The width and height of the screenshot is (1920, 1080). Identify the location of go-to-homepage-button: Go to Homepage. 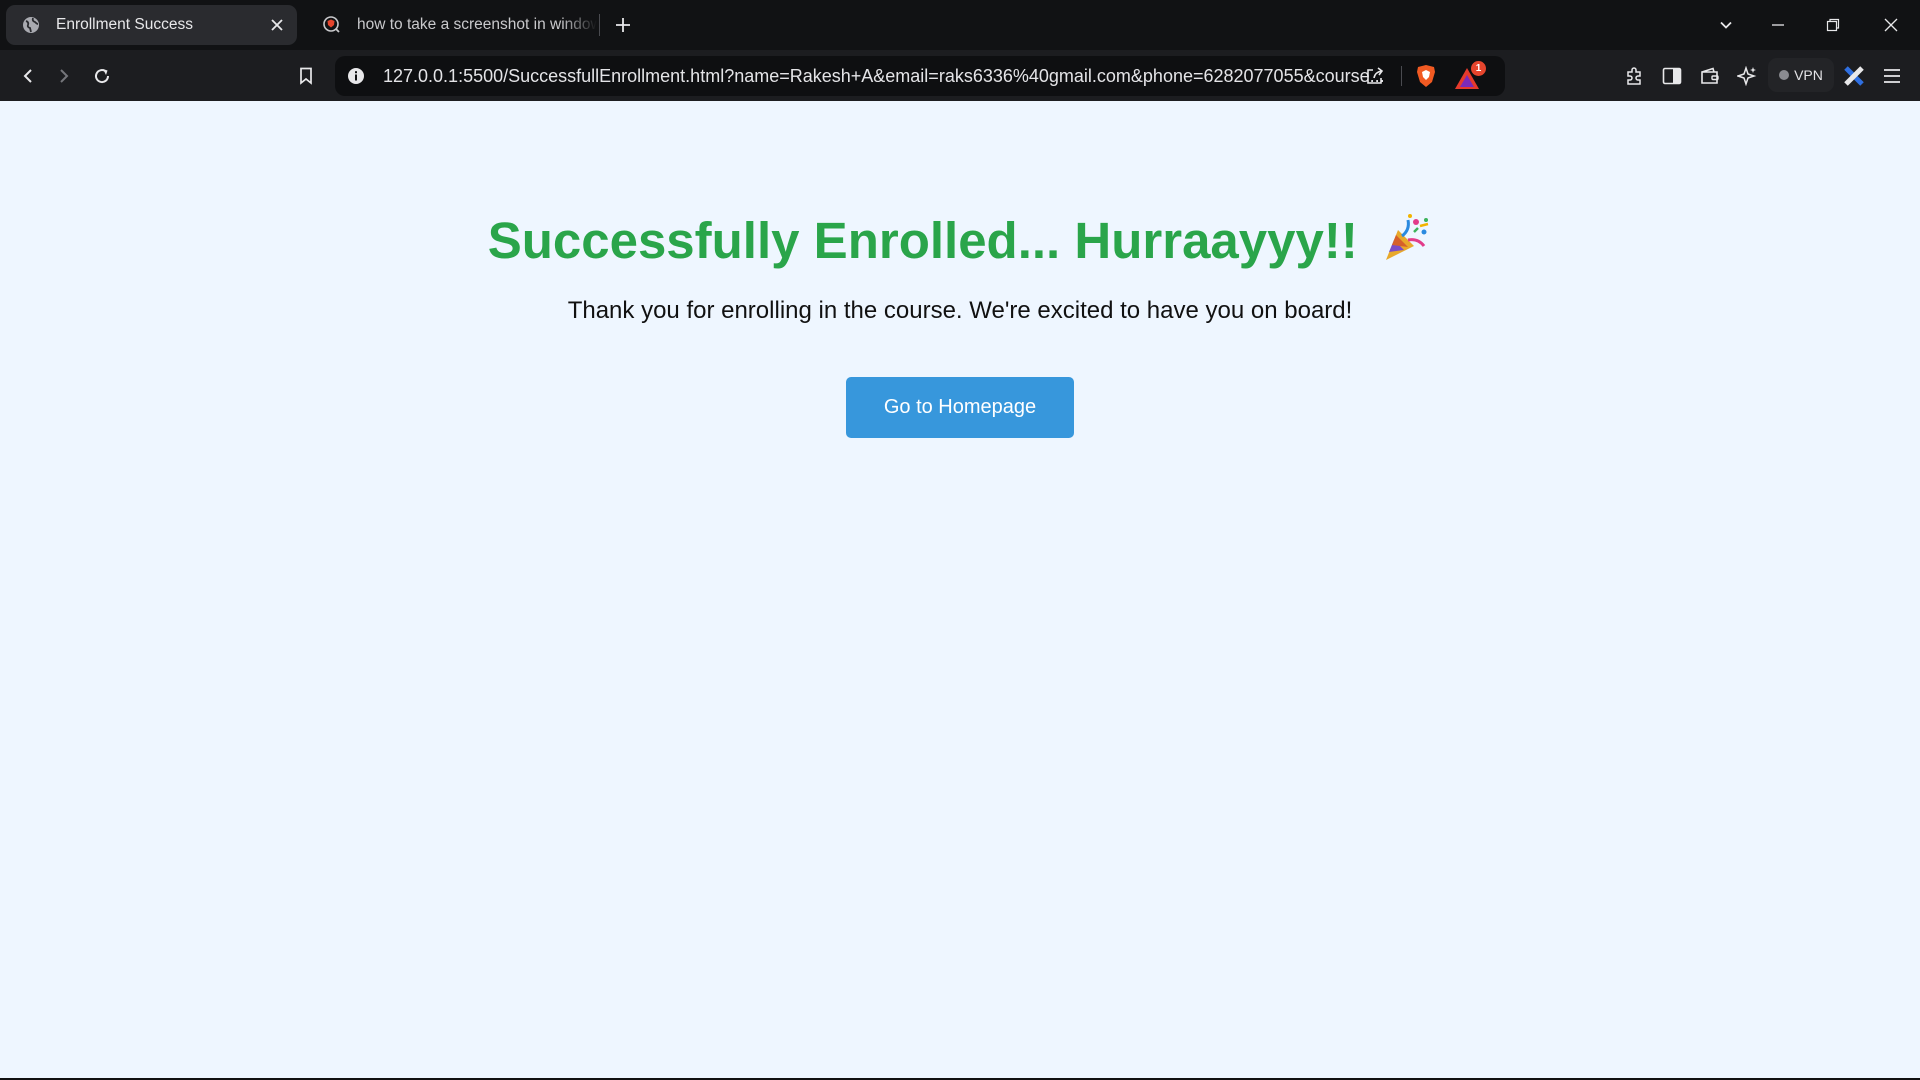
(960, 407).